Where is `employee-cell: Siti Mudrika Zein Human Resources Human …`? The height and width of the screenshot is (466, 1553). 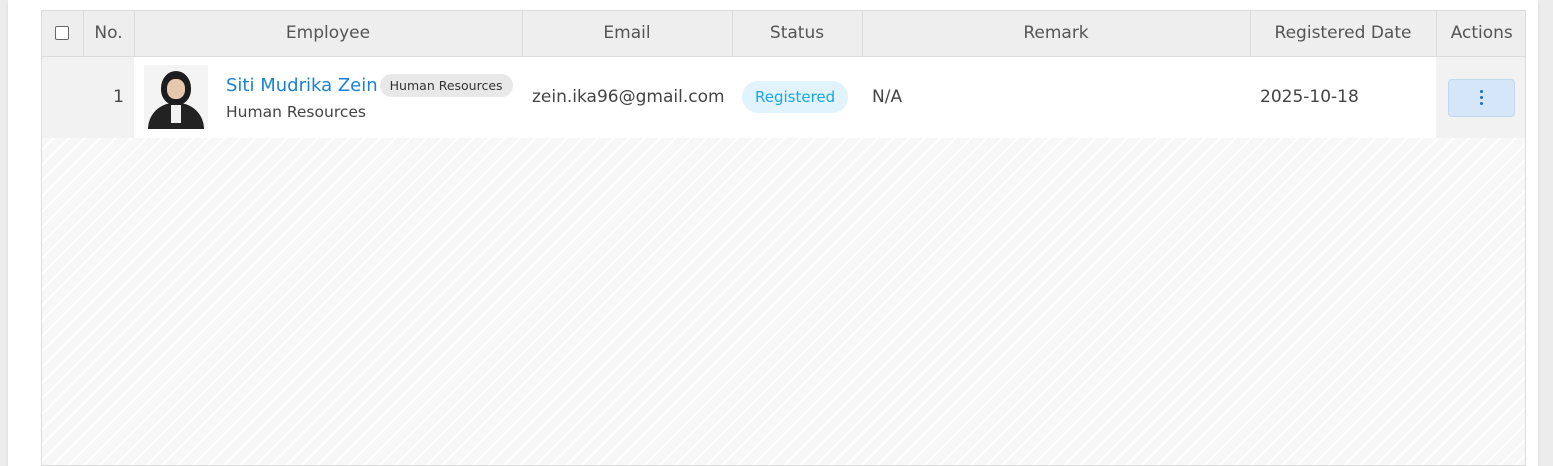
employee-cell: Siti Mudrika Zein Human Resources Human … is located at coordinates (328, 97).